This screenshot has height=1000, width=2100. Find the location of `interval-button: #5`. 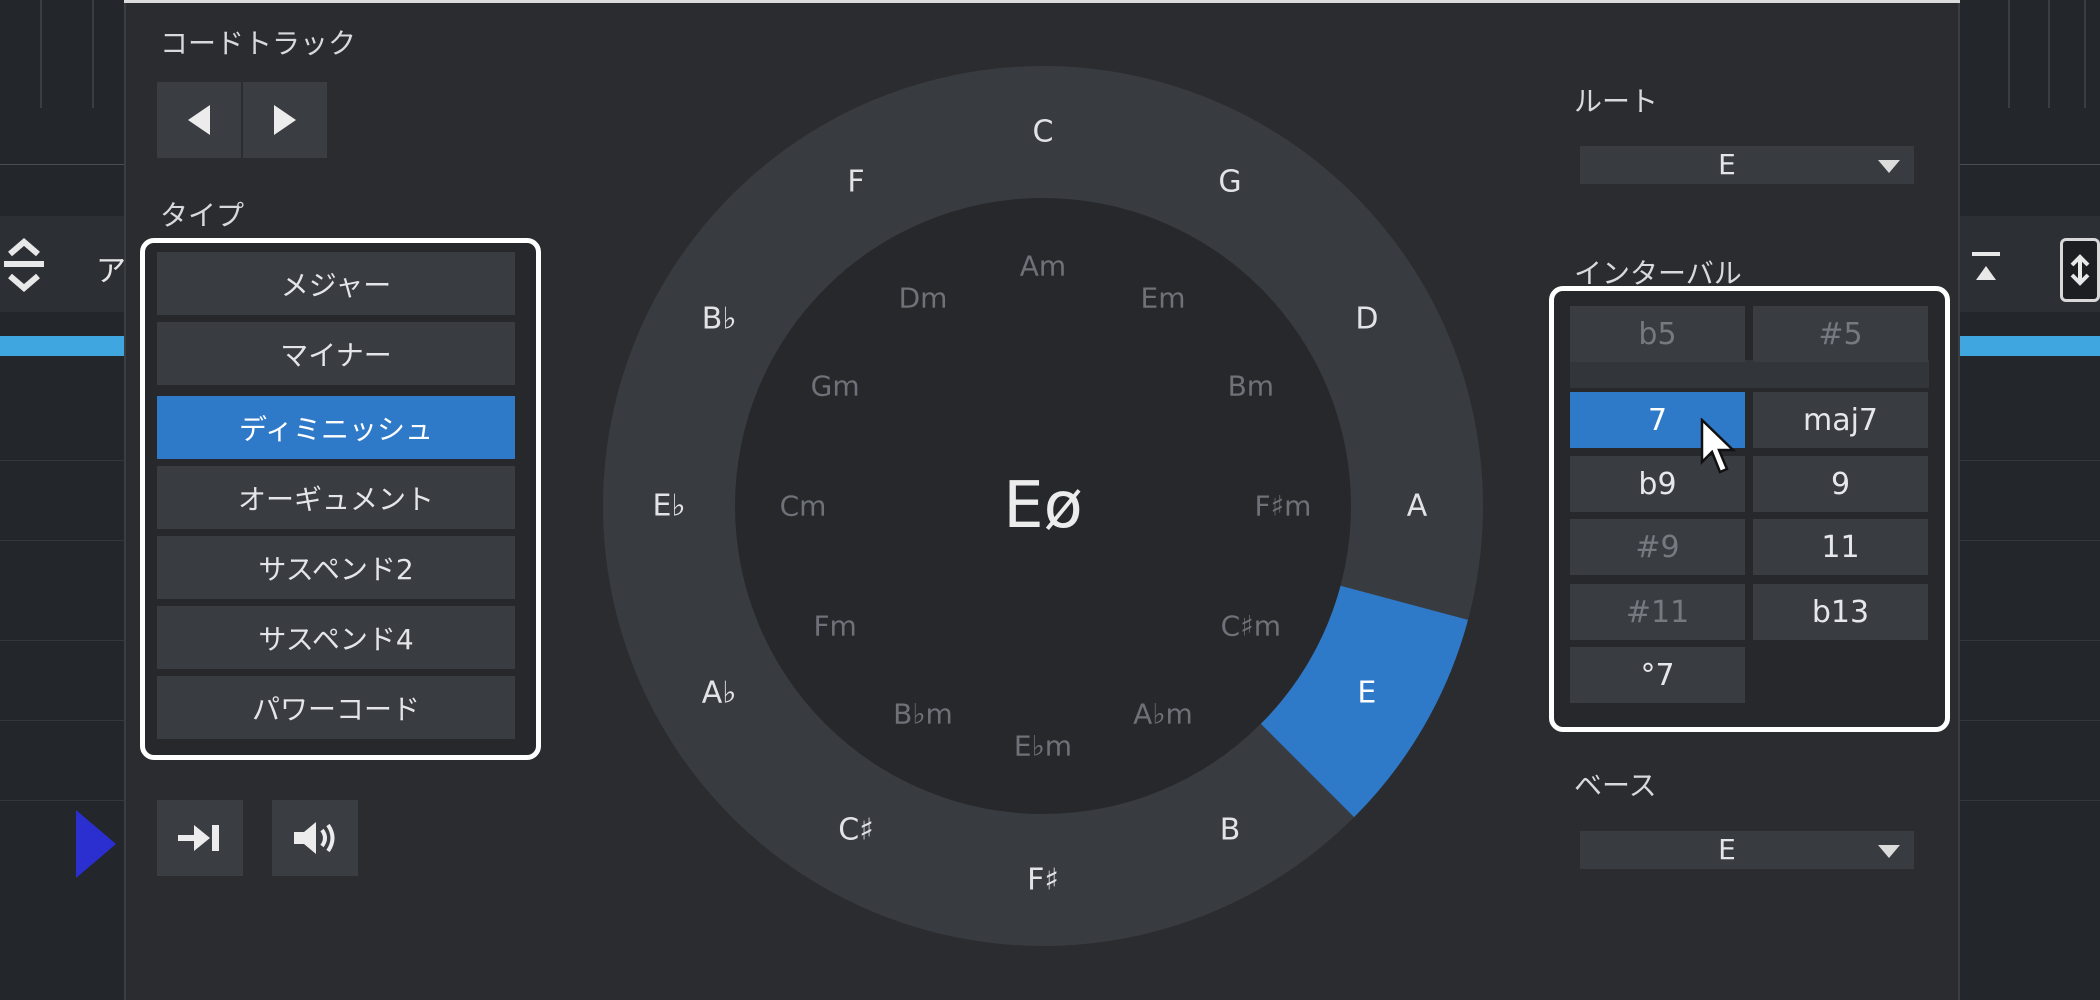

interval-button: #5 is located at coordinates (1840, 334).